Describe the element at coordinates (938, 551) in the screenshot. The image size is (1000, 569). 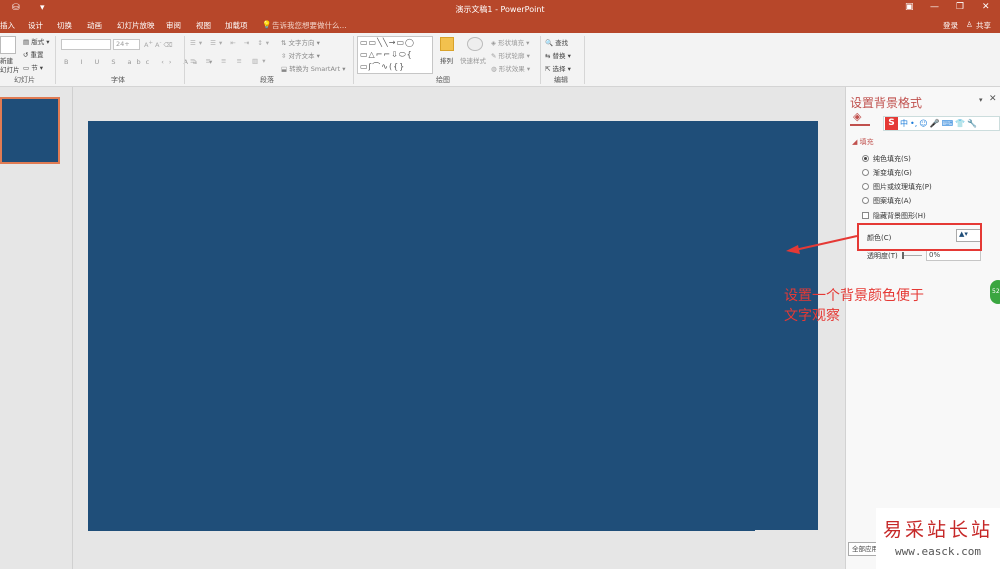
I see `watermark-url: www.easck.com` at that location.